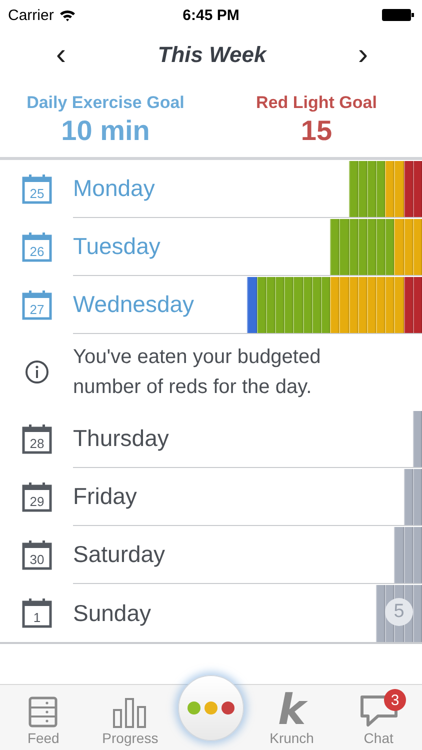 Image resolution: width=422 pixels, height=750 pixels. I want to click on calendar-icon: 25, so click(37, 189).